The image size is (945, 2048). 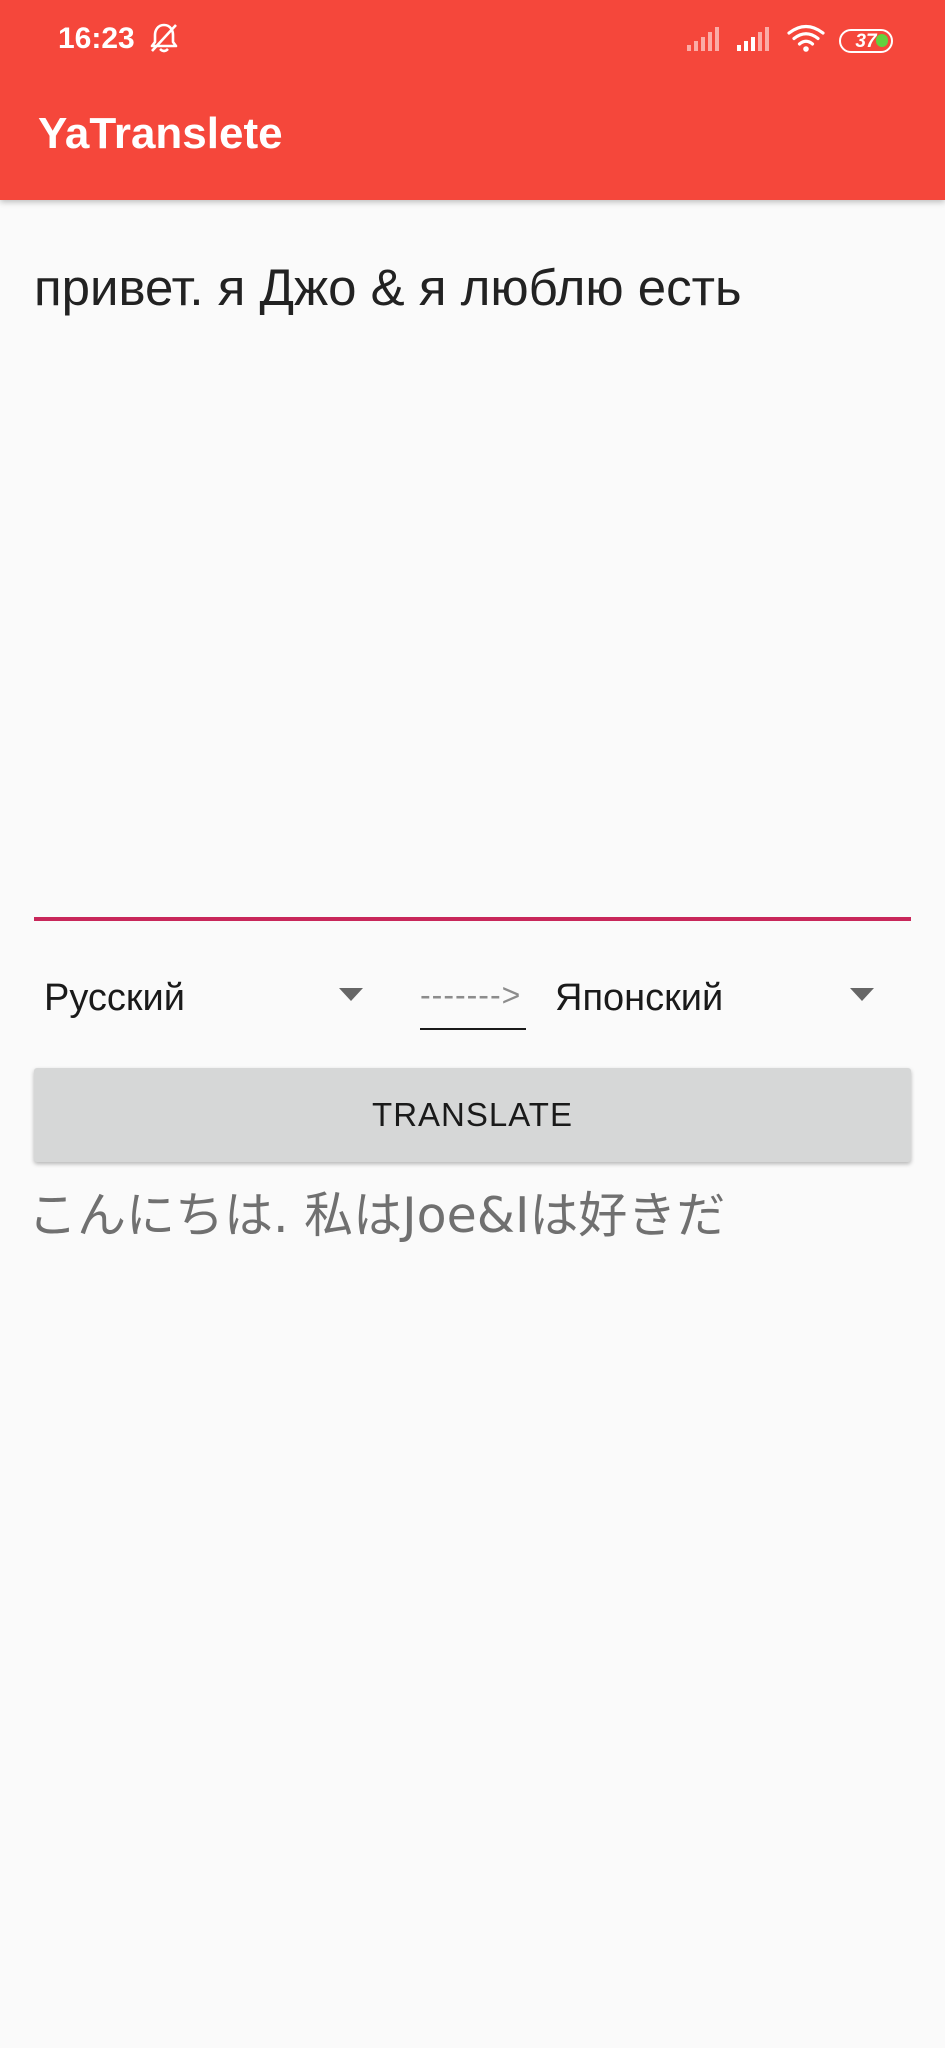 What do you see at coordinates (472, 919) in the screenshot?
I see `input-underline` at bounding box center [472, 919].